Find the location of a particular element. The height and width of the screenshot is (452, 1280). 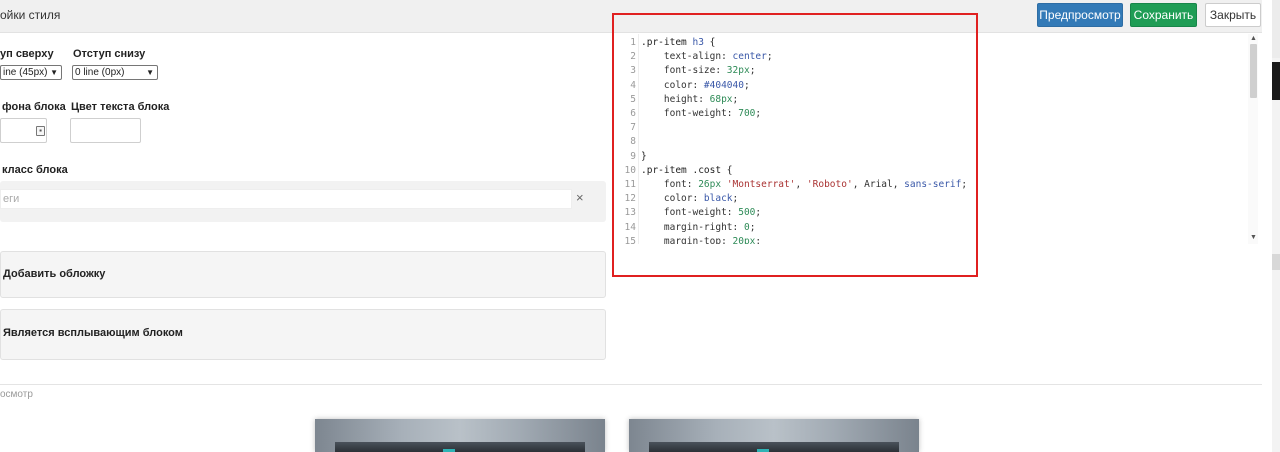

code-token: , is located at coordinates (801, 184).